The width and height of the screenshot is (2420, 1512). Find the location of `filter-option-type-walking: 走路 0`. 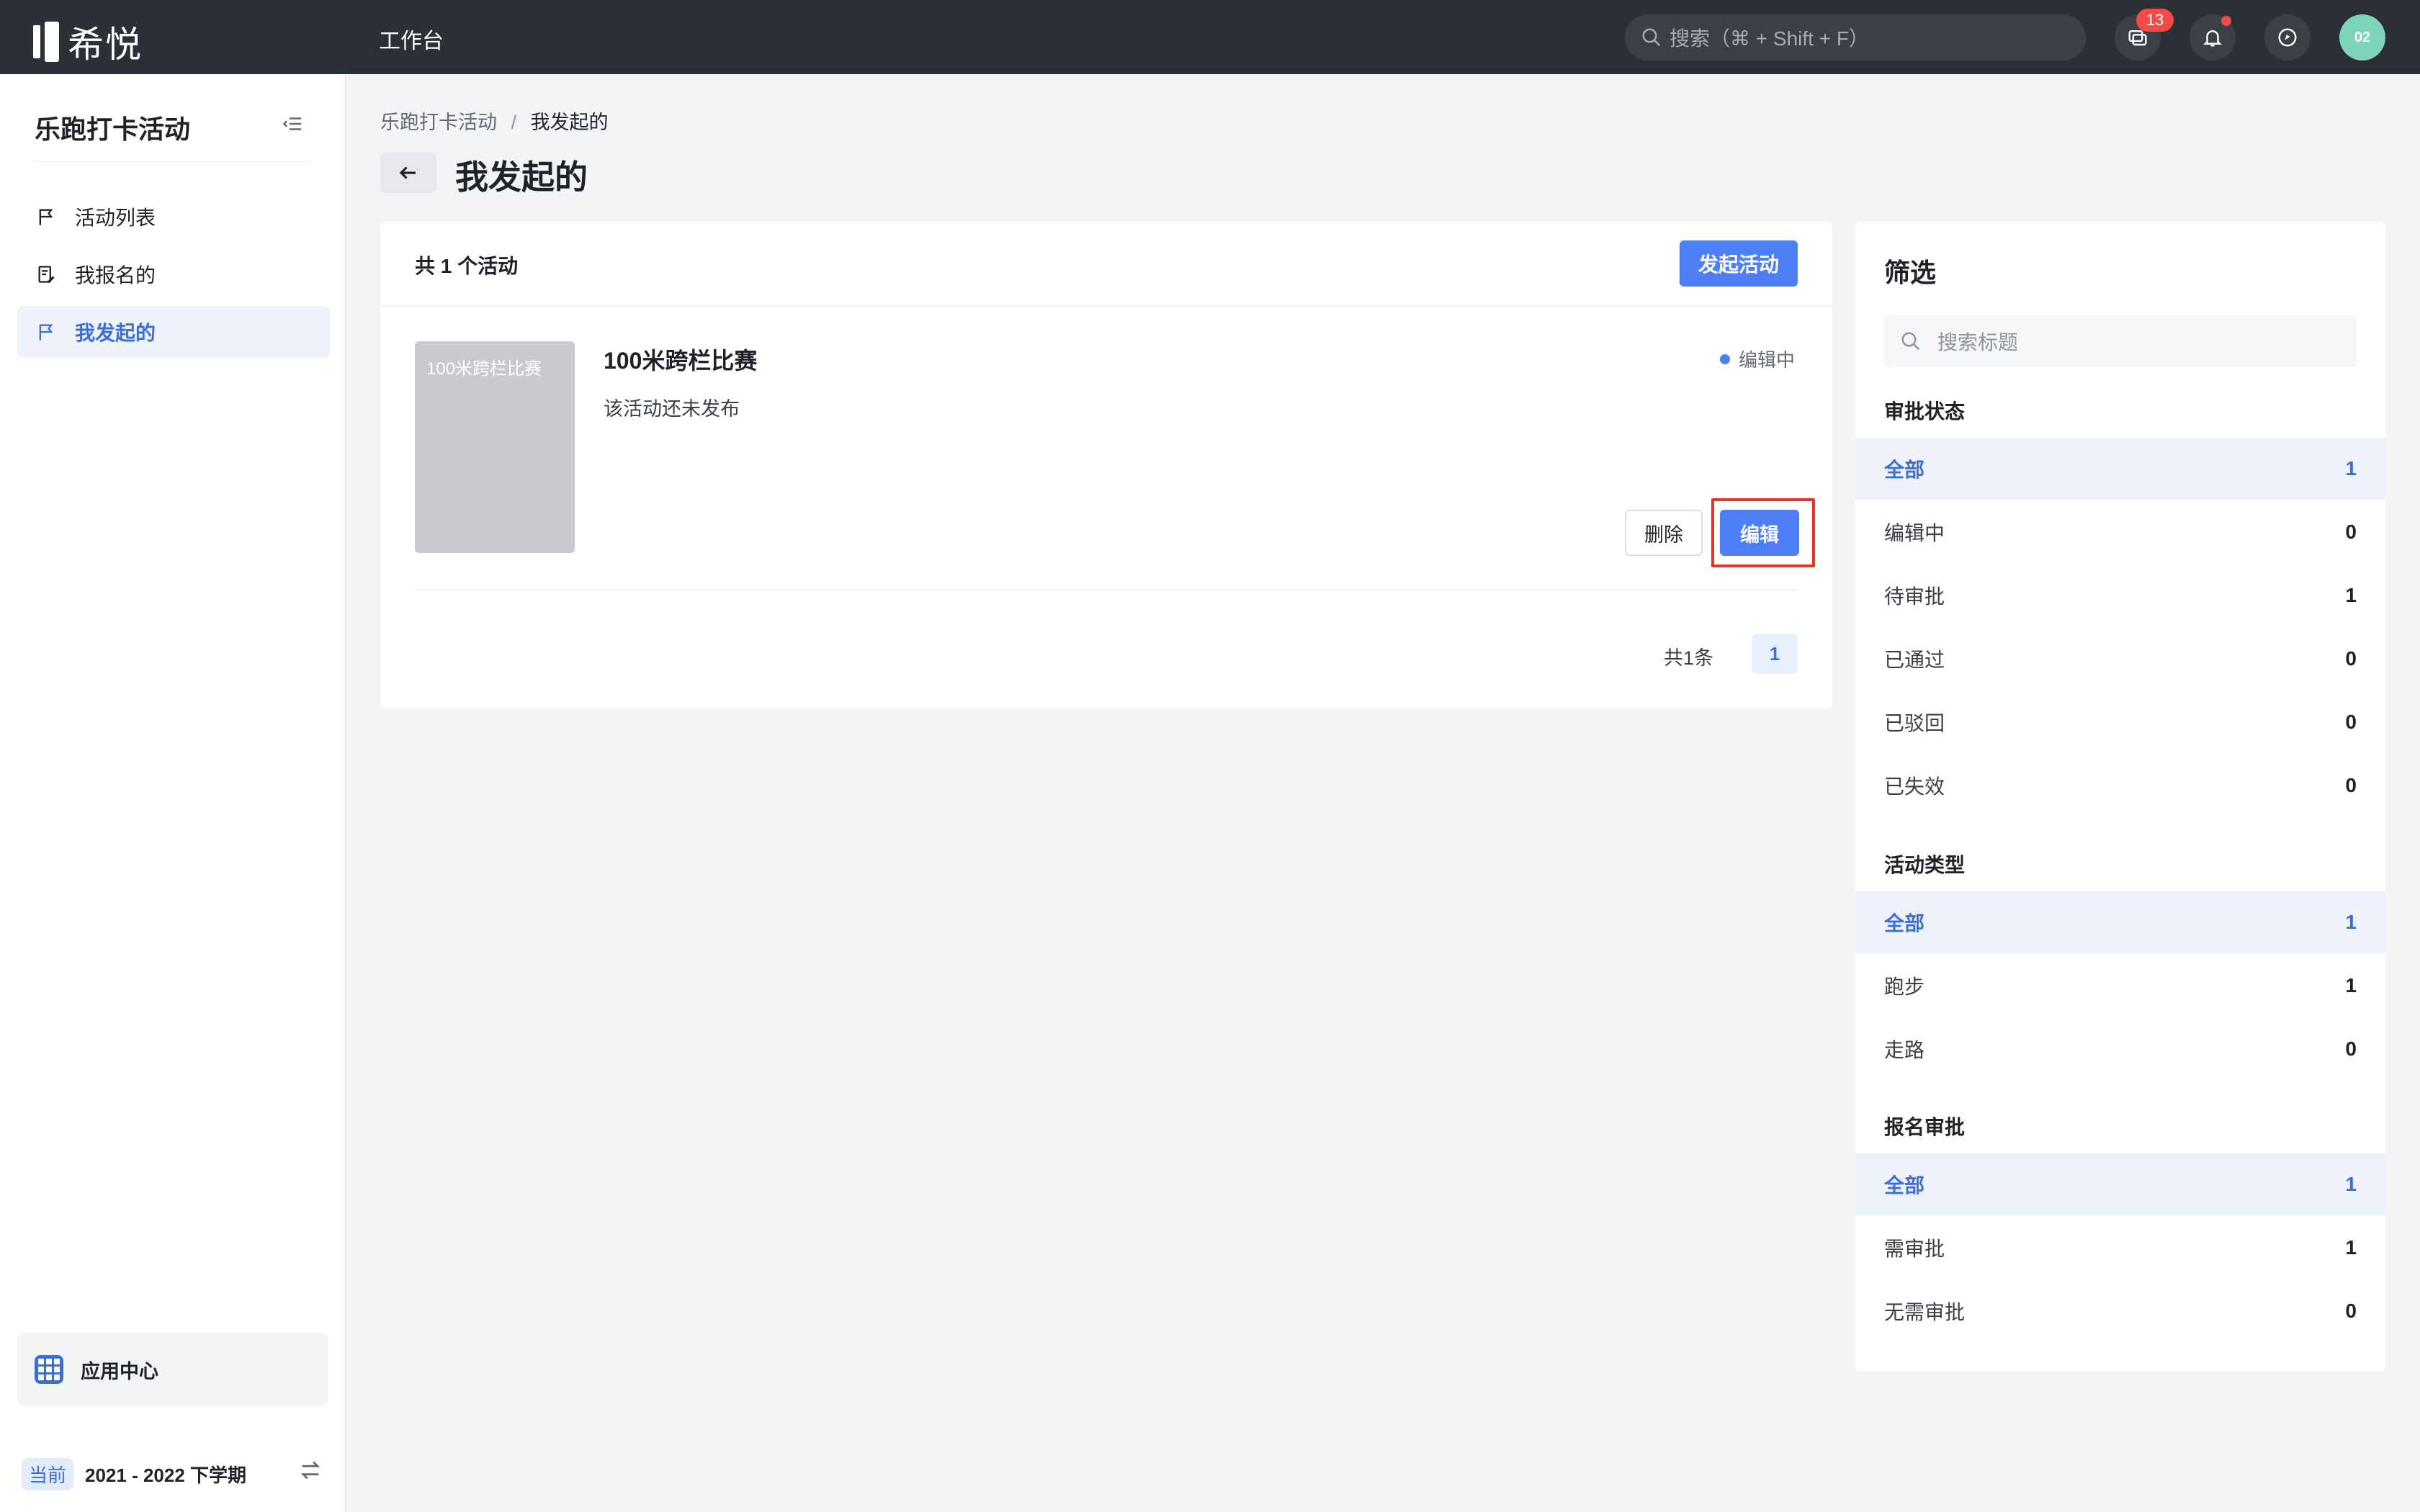

filter-option-type-walking: 走路 0 is located at coordinates (2120, 1049).